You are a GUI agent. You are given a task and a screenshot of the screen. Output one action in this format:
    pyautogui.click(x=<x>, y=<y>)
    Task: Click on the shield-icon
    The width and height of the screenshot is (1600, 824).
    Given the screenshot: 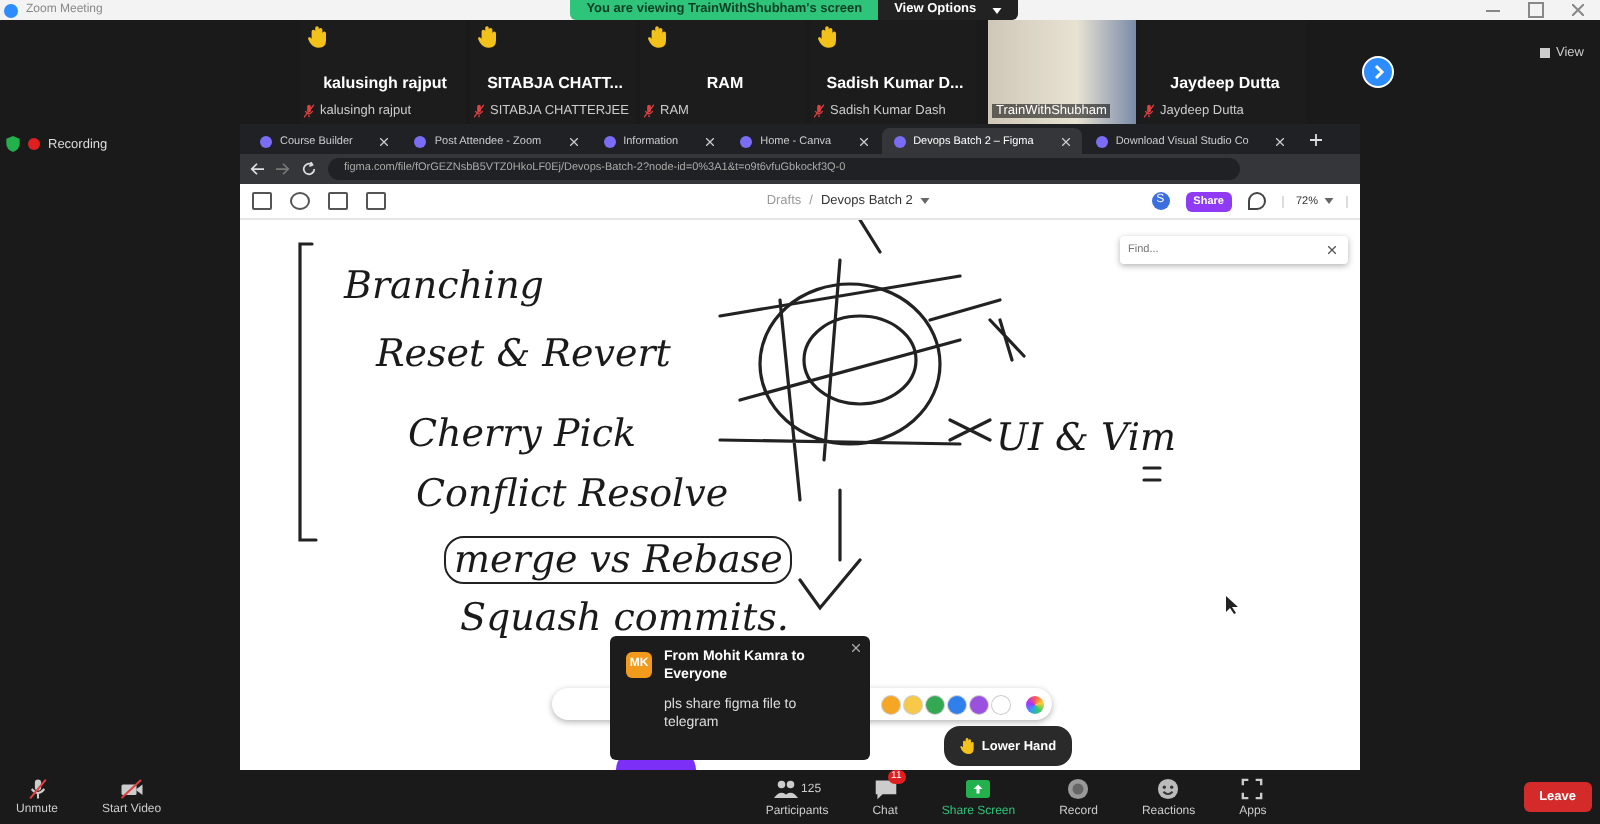 What is the action you would take?
    pyautogui.click(x=13, y=144)
    